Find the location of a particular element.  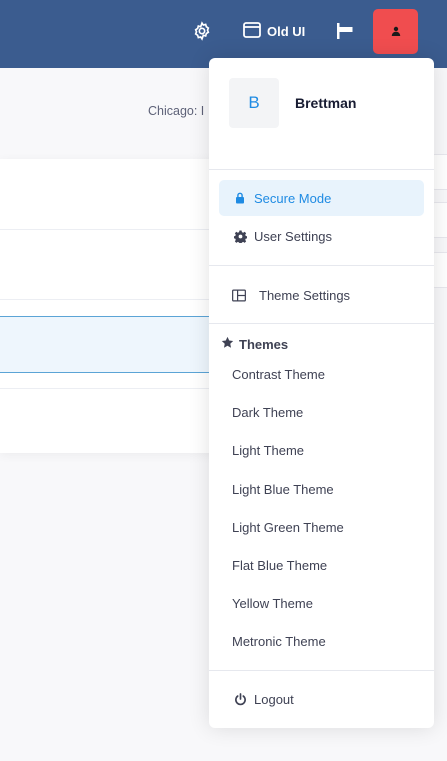

theme-label: Contrast Theme is located at coordinates (278, 374).